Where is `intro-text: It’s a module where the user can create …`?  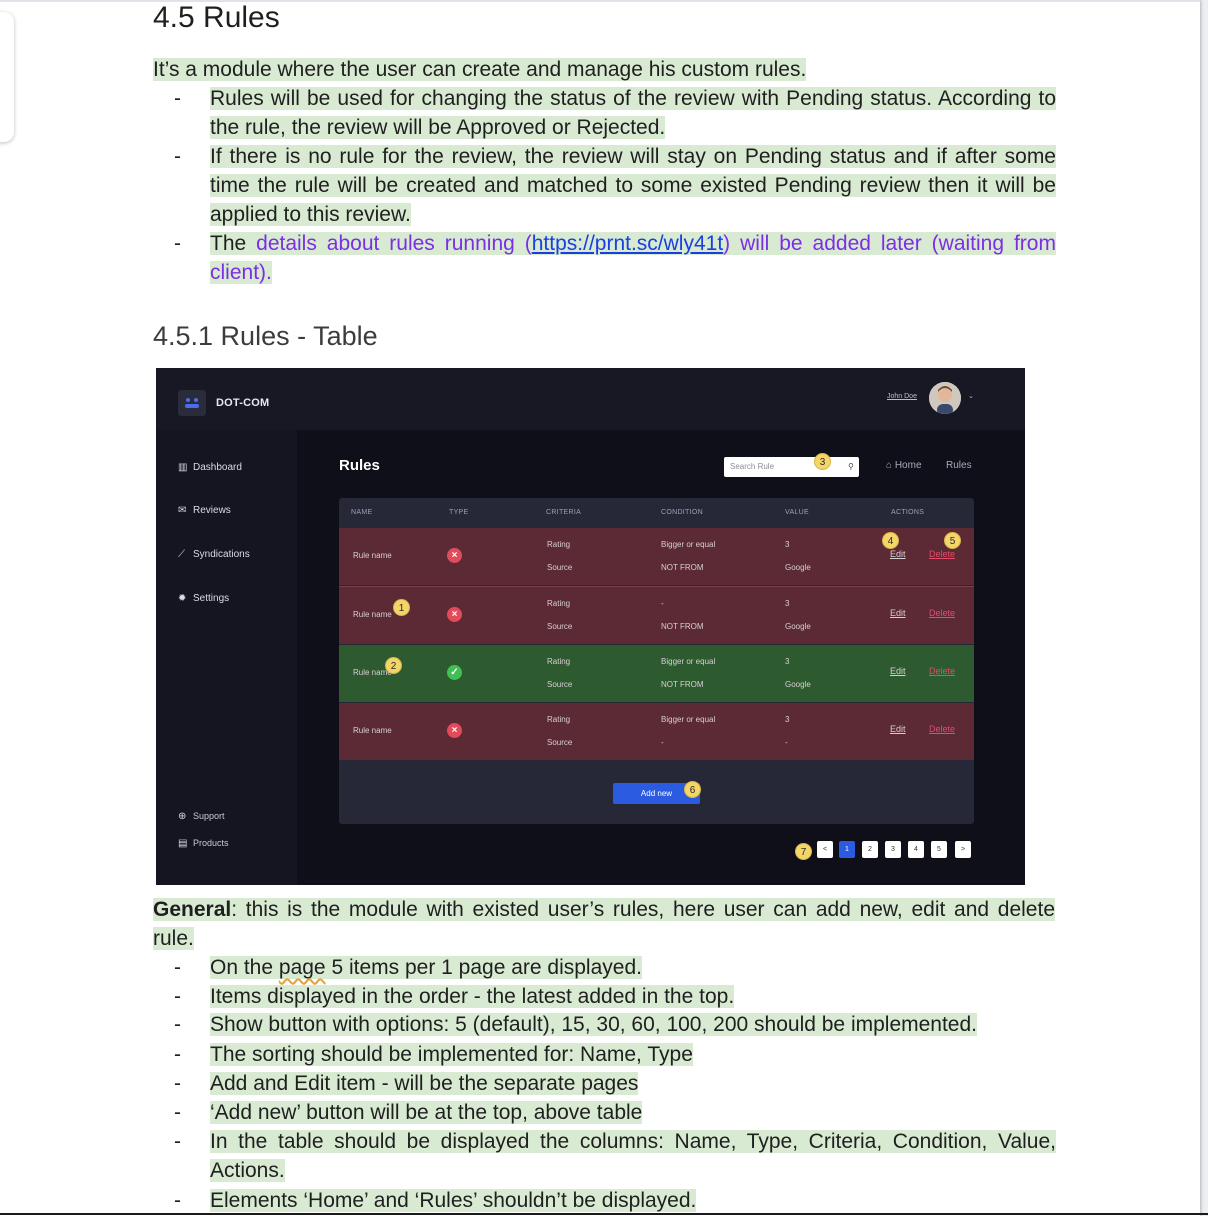
intro-text: It’s a module where the user can create … is located at coordinates (480, 69).